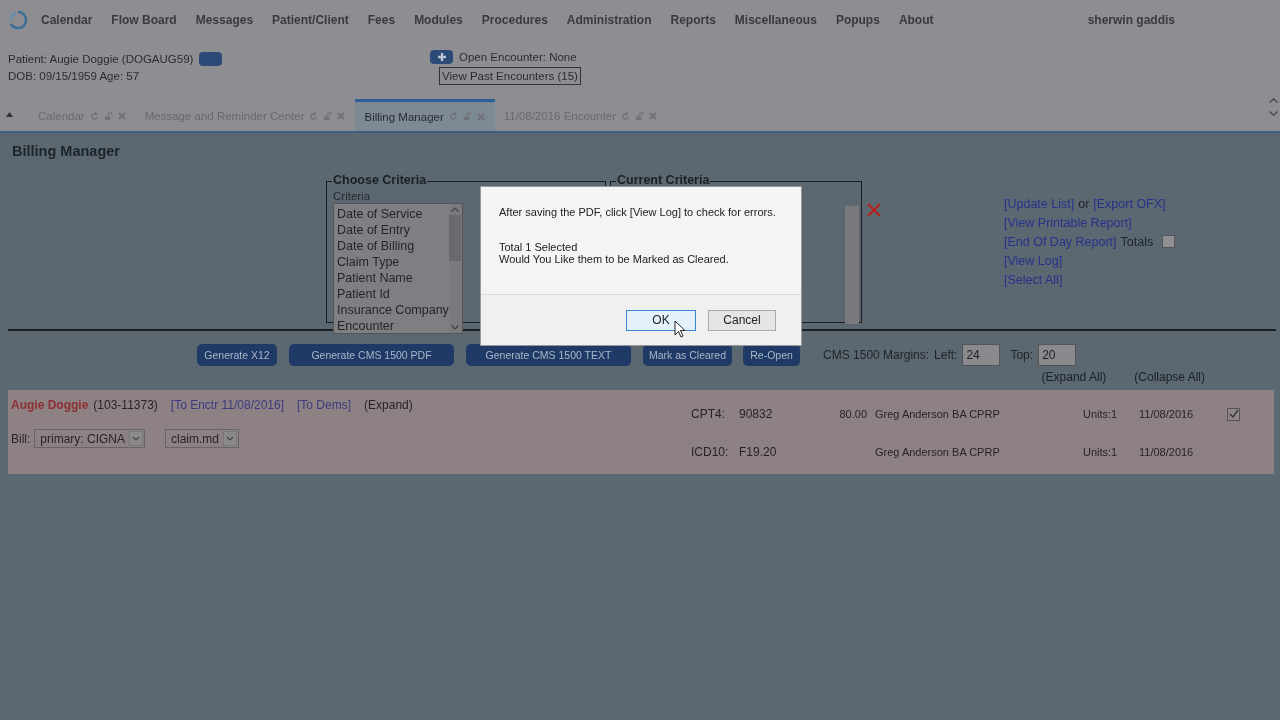  I want to click on menu-item: Reports, so click(693, 20).